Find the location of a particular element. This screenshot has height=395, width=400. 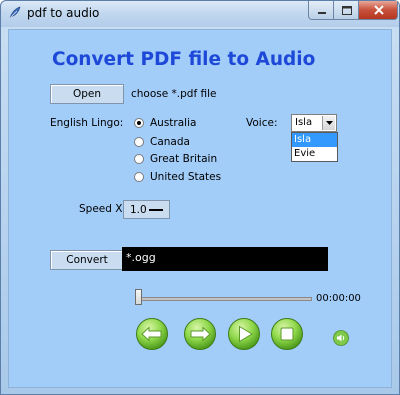

radio-label: Great Britain is located at coordinates (184, 159).